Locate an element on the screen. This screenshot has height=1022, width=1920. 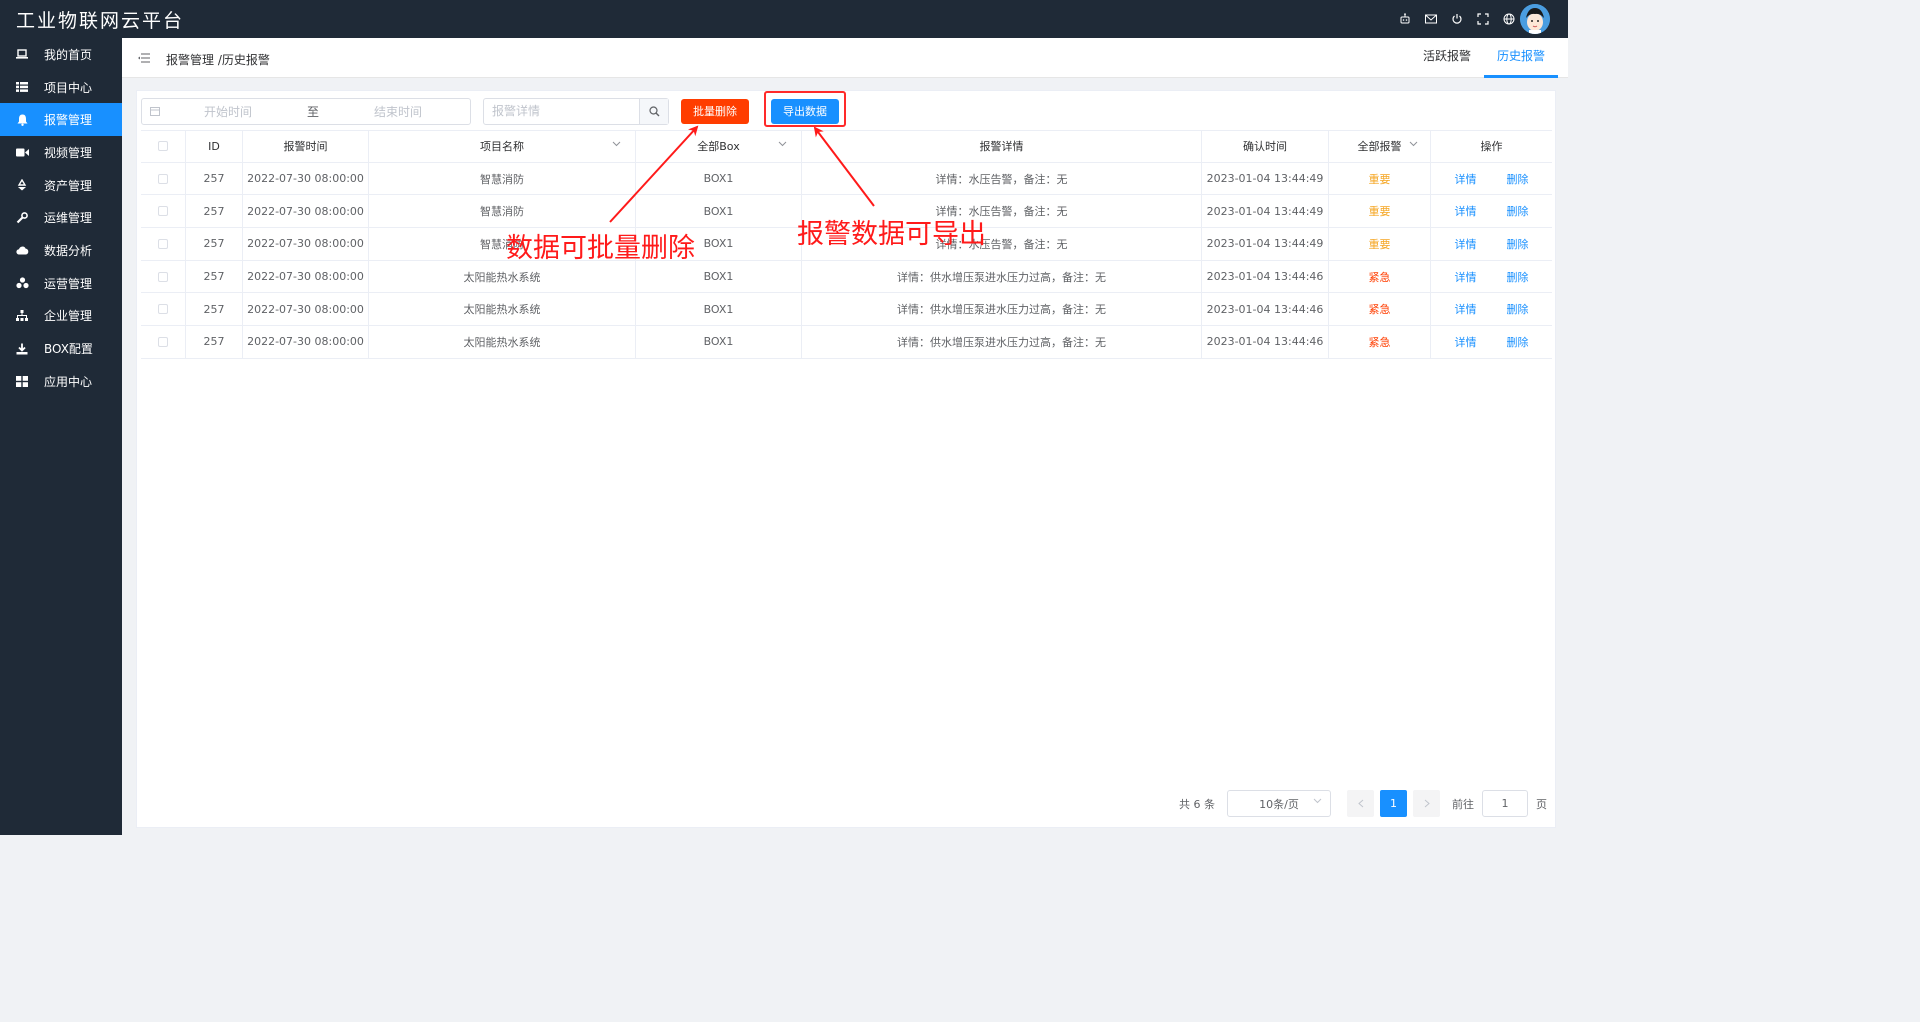
menu-fold-icon is located at coordinates (144, 59).